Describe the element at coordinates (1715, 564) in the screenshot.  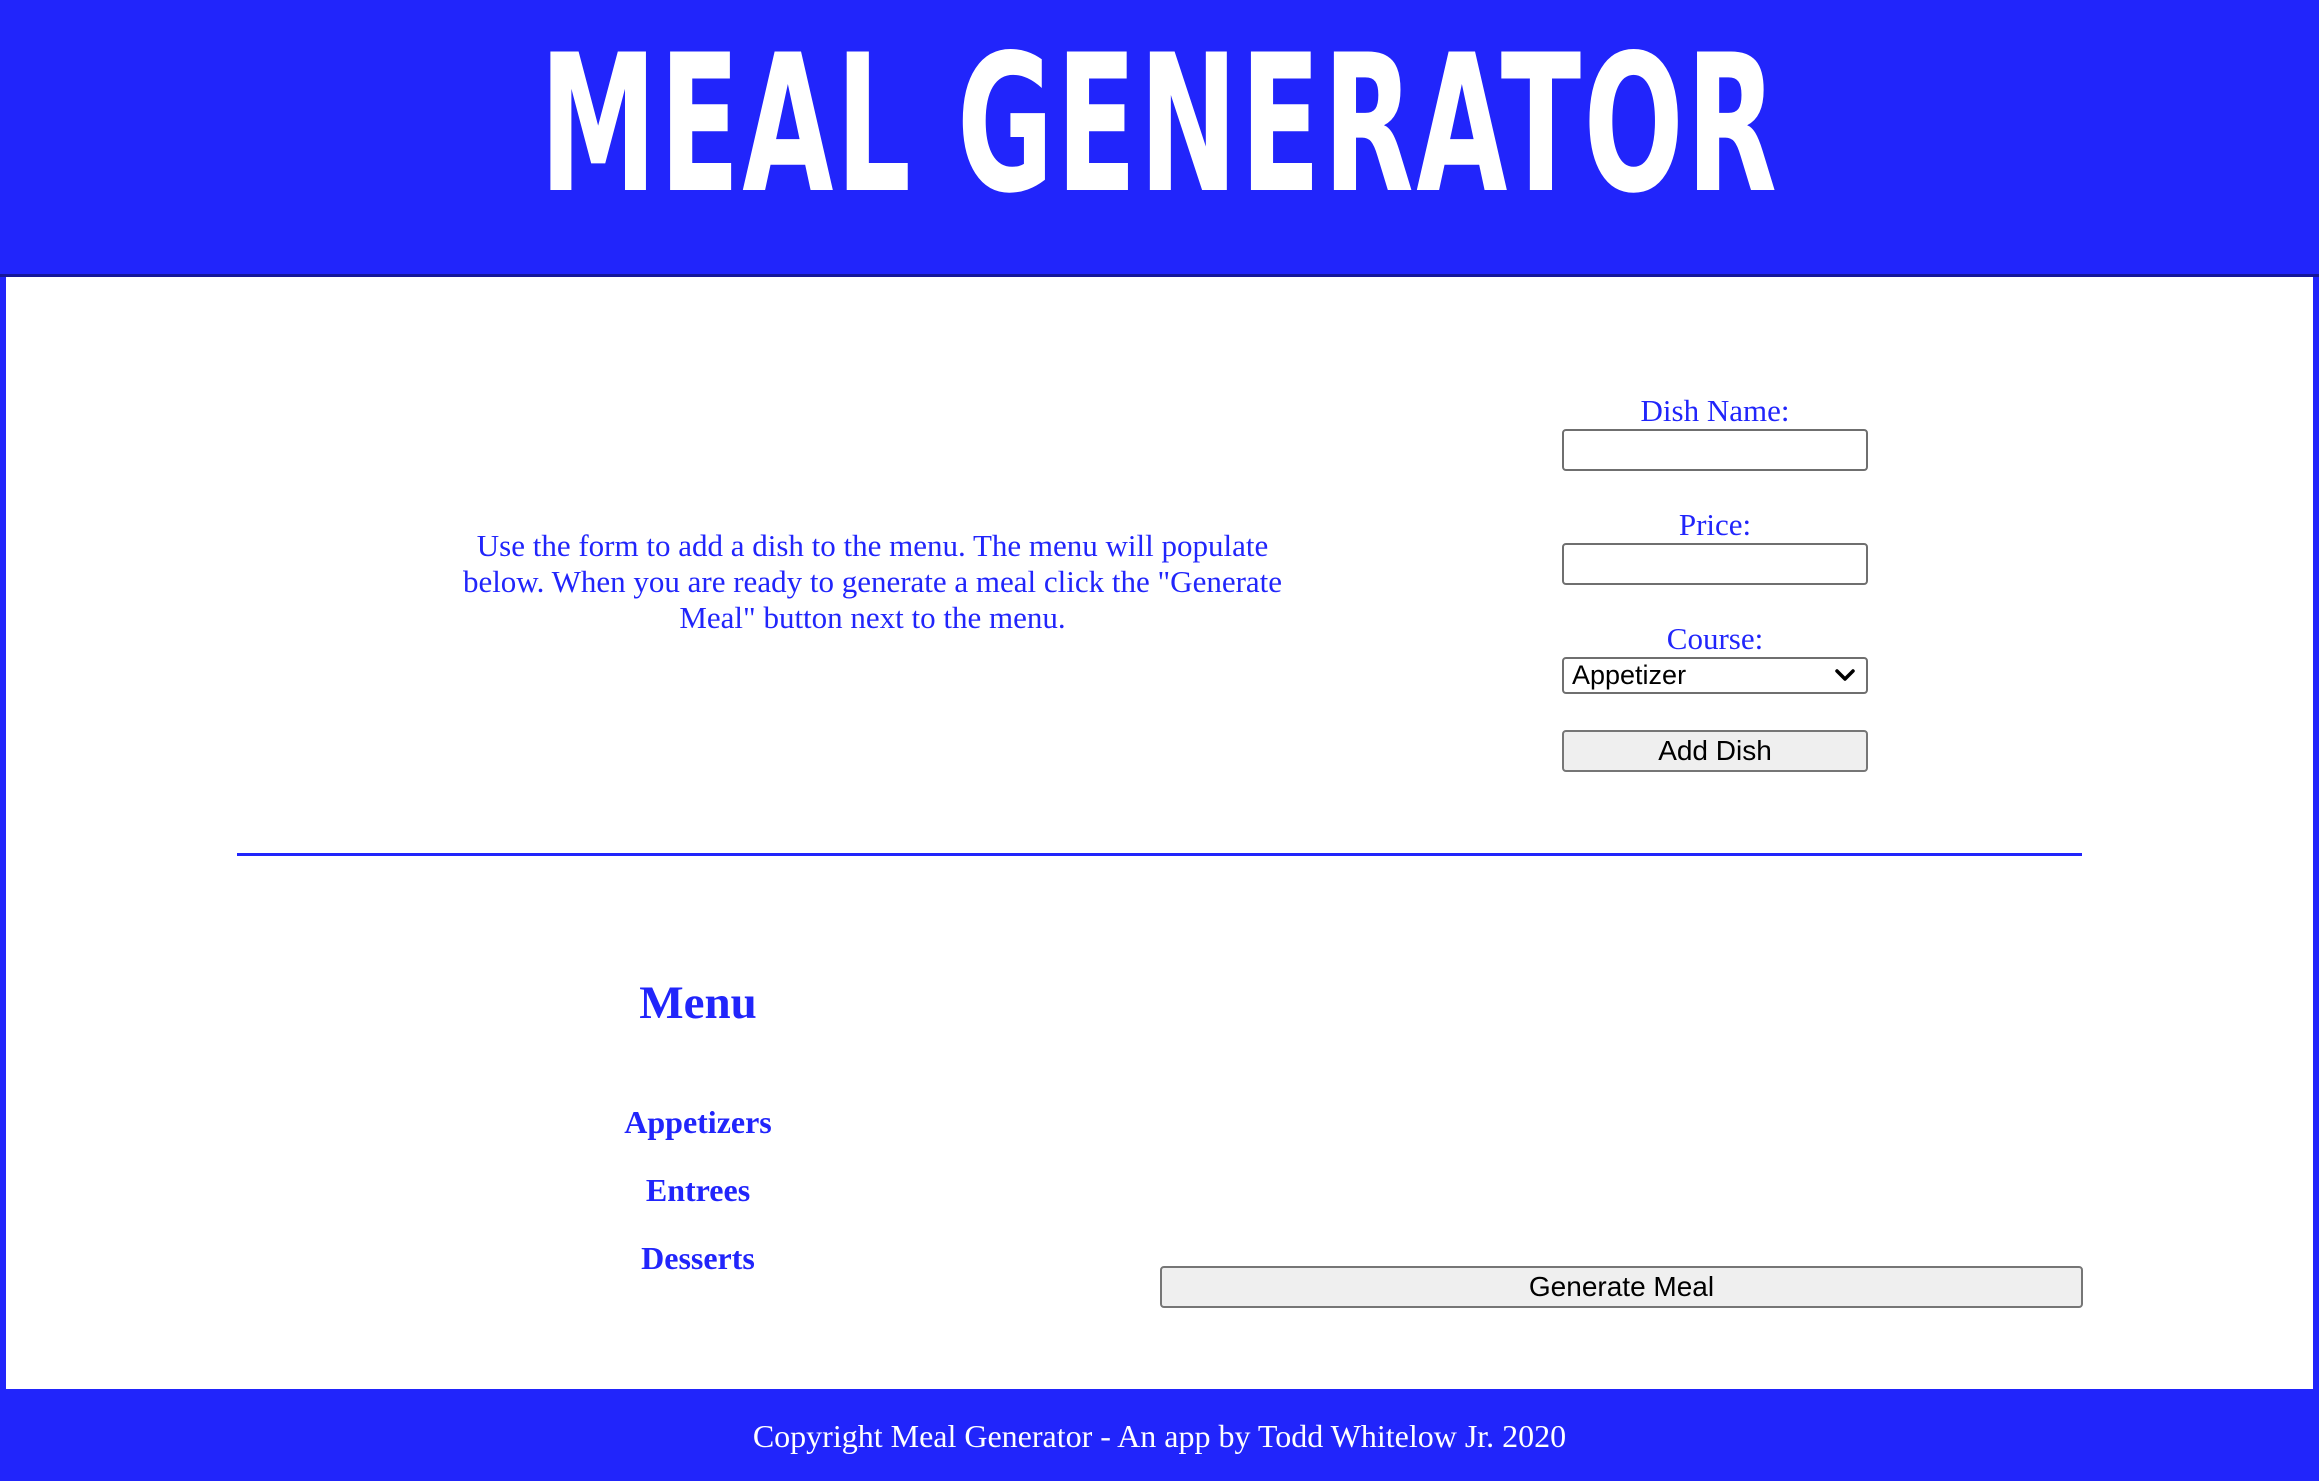
I see `price-input` at that location.